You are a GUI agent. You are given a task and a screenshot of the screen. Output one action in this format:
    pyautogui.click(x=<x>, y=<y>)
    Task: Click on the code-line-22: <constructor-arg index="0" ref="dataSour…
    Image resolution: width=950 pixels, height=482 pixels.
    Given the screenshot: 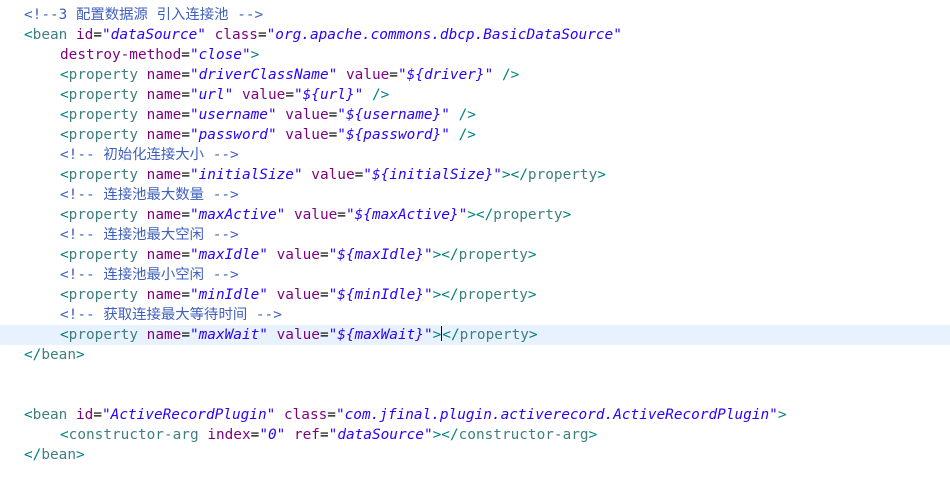 What is the action you would take?
    pyautogui.click(x=329, y=435)
    